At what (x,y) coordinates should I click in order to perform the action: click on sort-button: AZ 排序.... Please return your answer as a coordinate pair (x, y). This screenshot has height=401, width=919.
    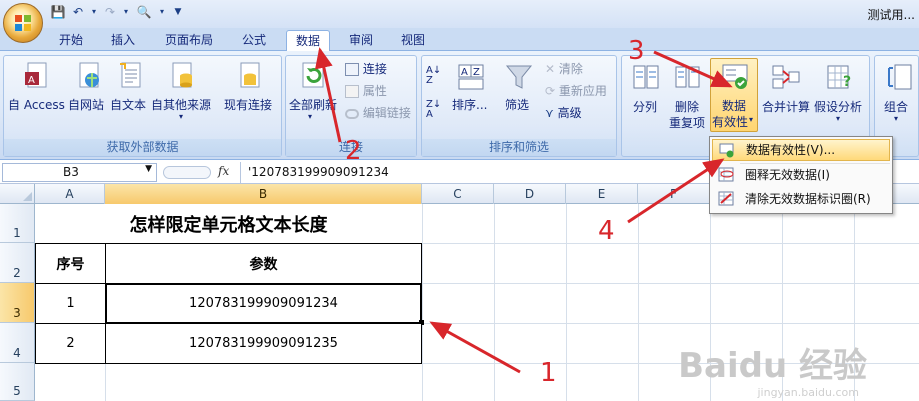
    Looking at the image, I should click on (472, 90).